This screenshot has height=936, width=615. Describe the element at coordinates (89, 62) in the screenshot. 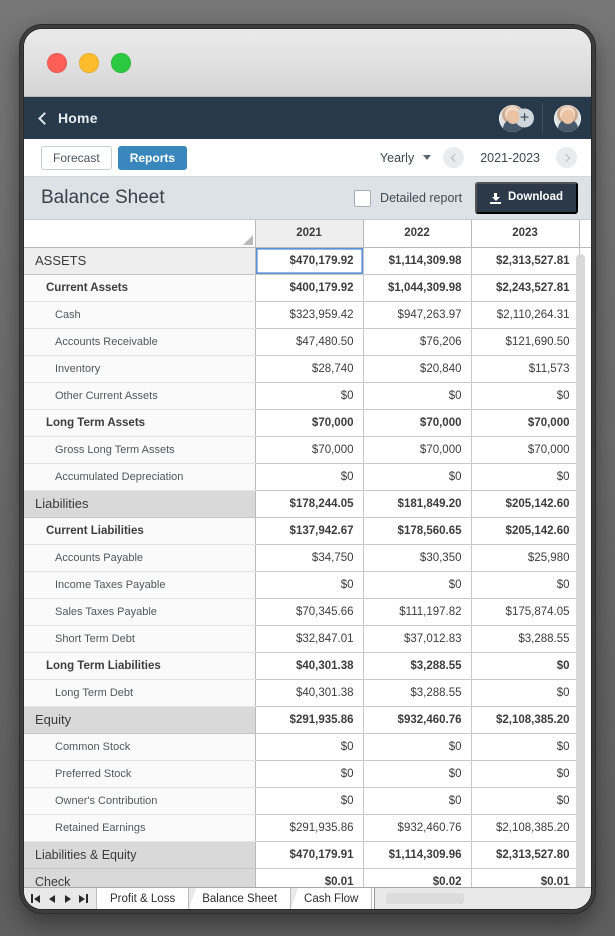

I see `minimize-button` at that location.